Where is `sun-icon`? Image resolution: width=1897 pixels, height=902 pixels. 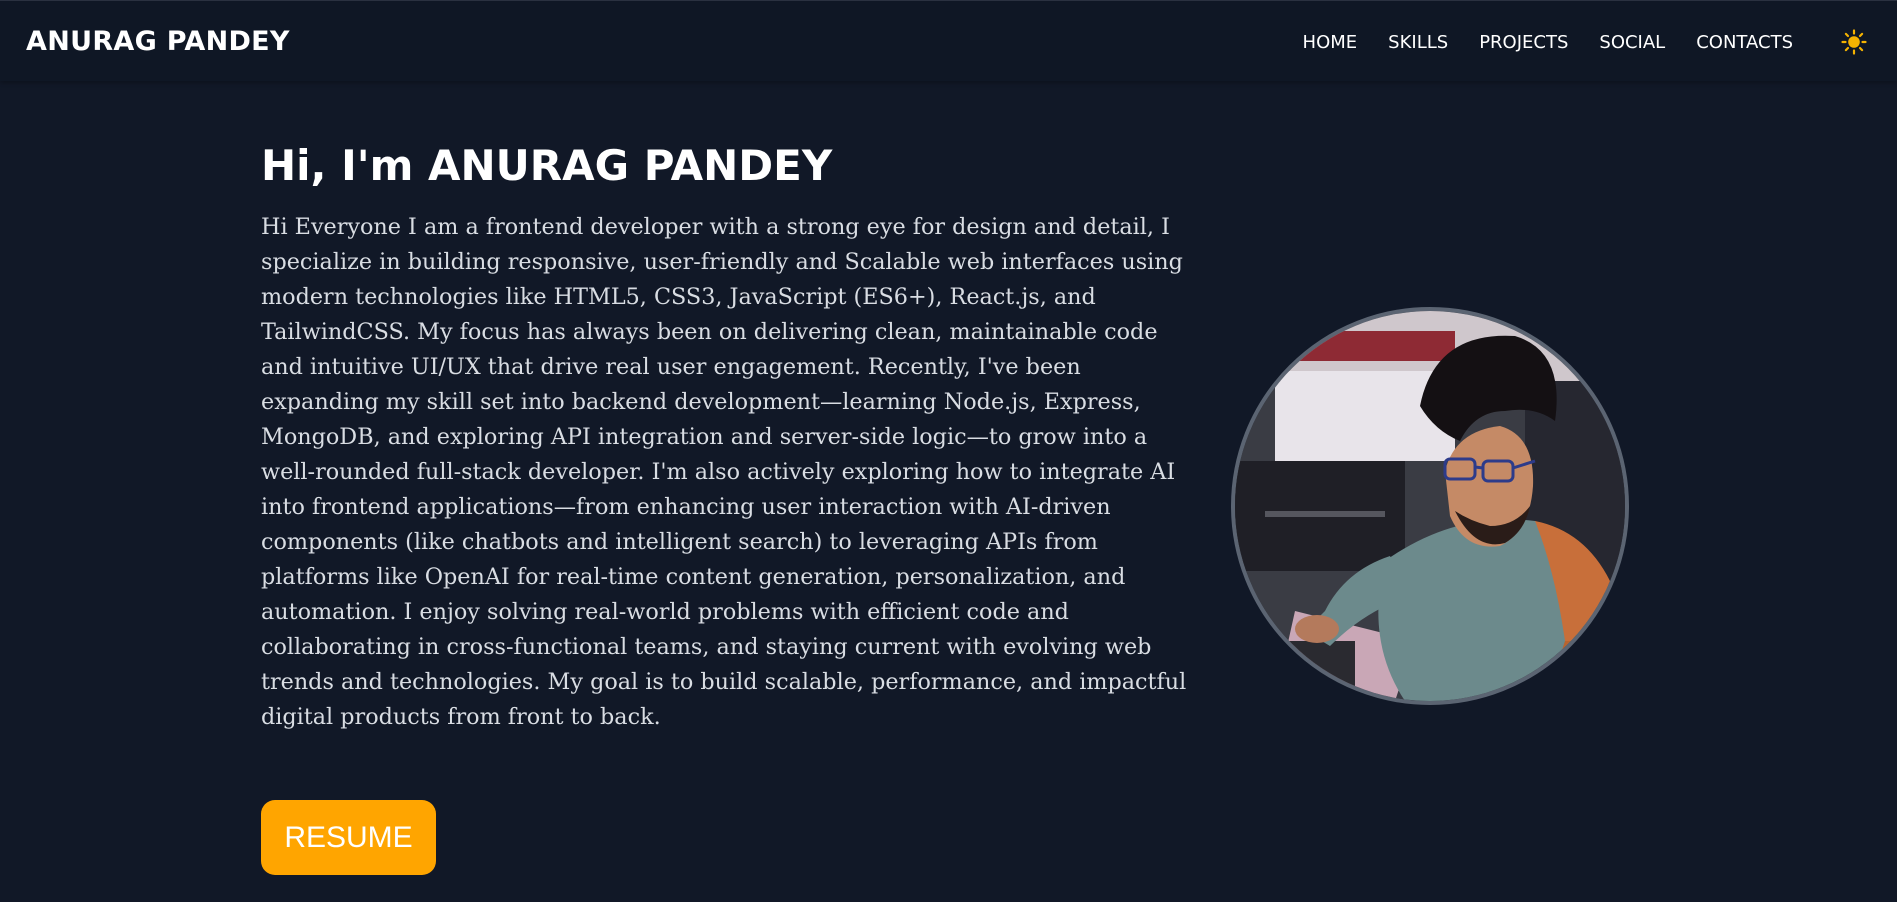
sun-icon is located at coordinates (1854, 42).